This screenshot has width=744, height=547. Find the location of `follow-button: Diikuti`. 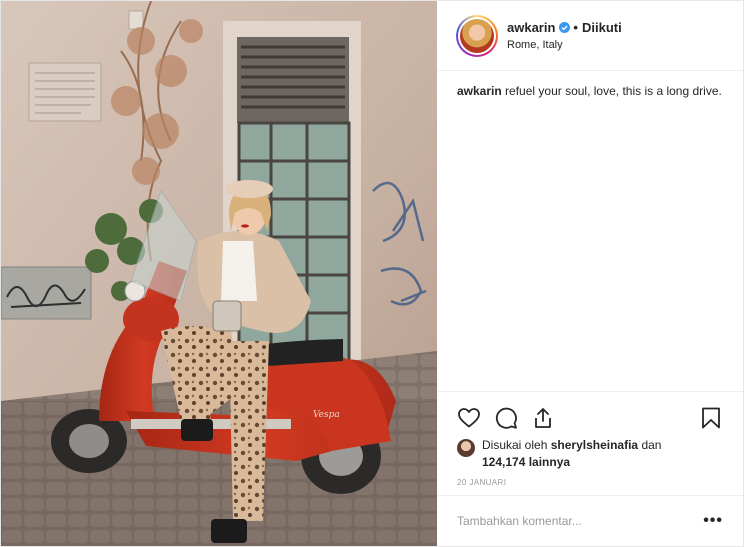

follow-button: Diikuti is located at coordinates (602, 27).